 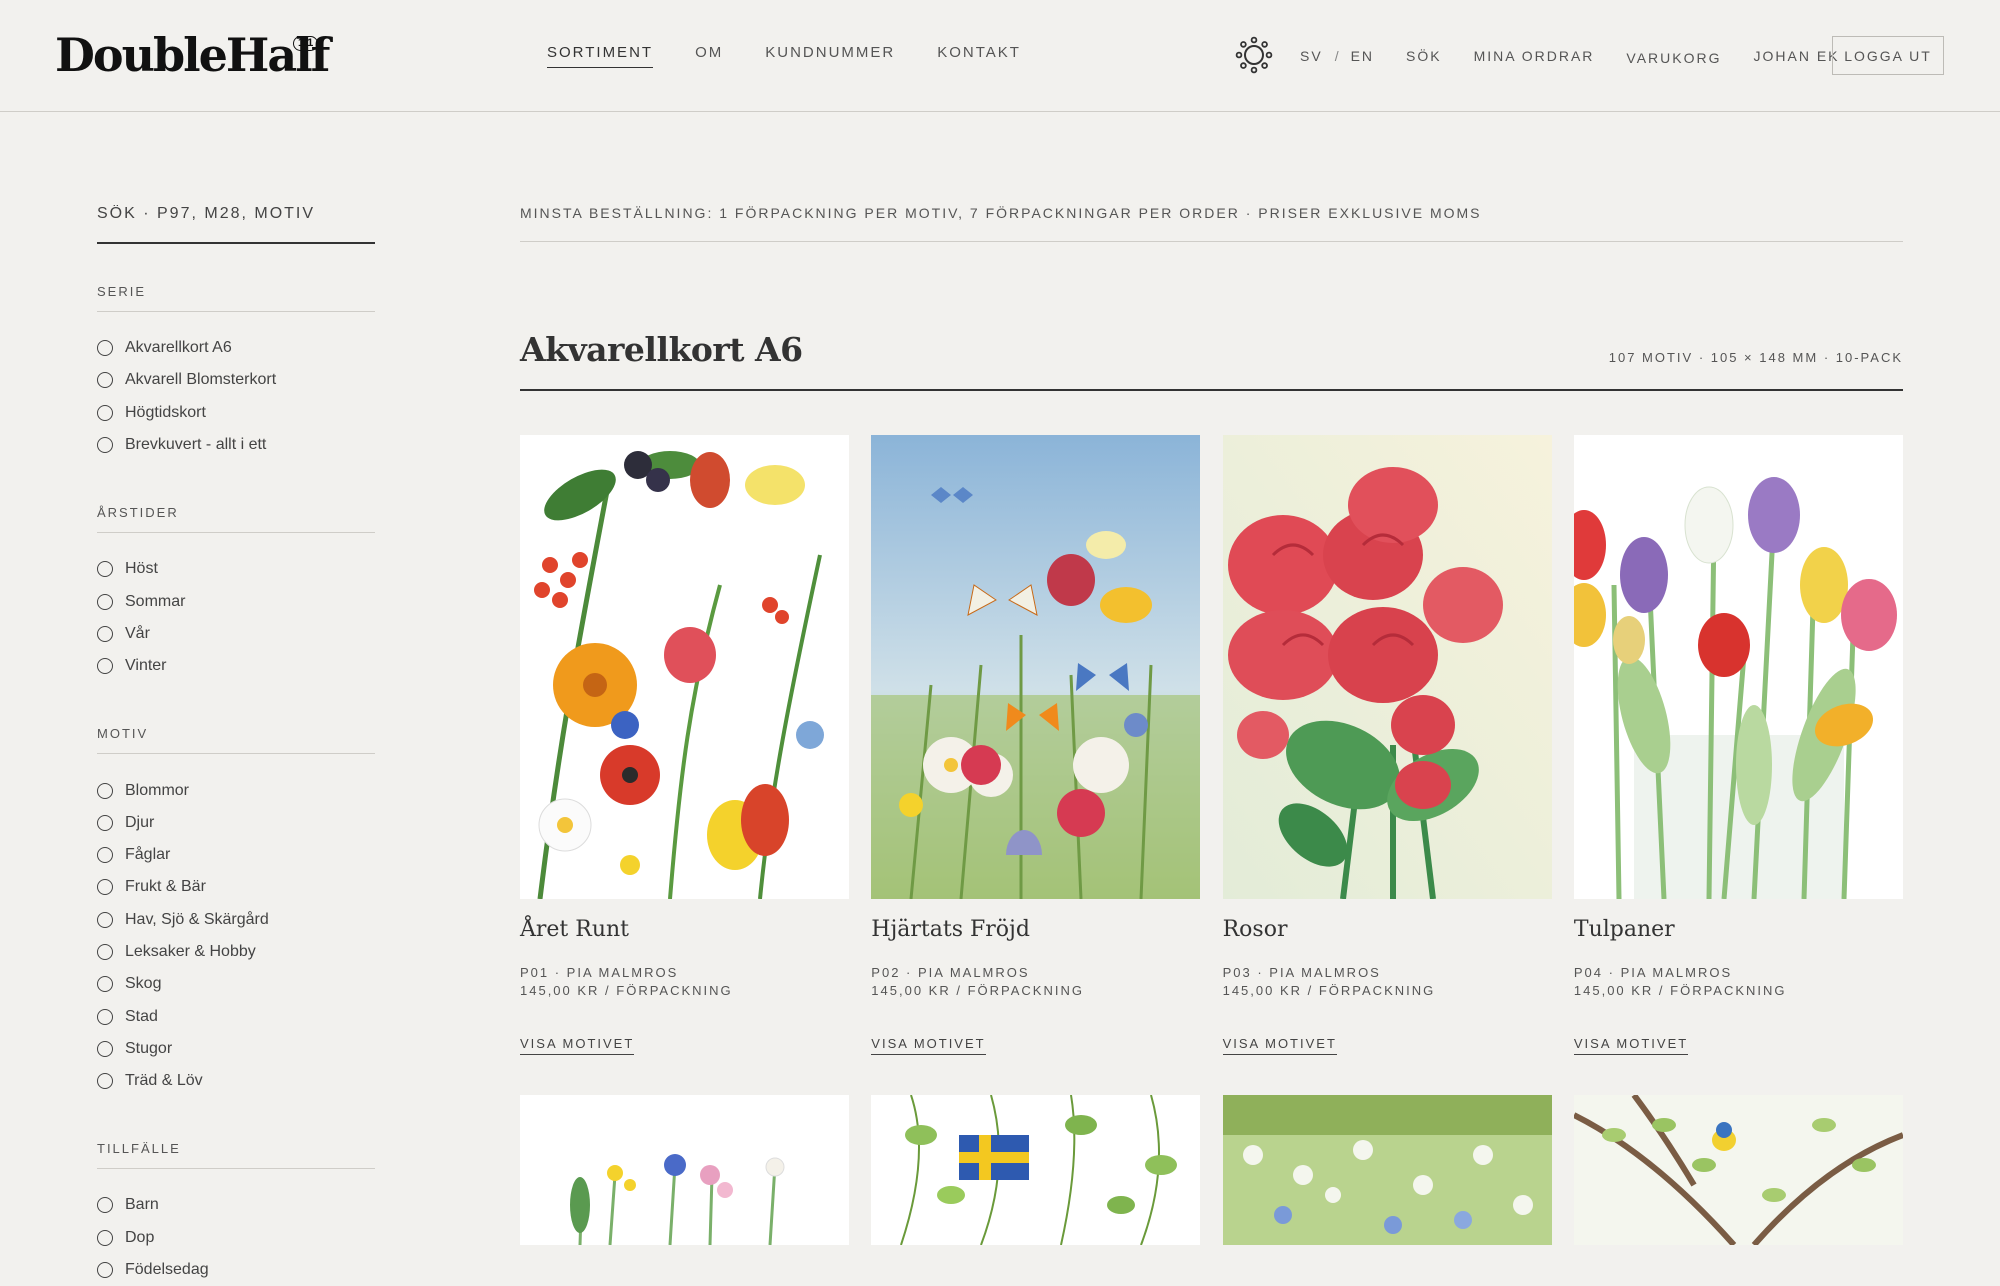 What do you see at coordinates (192, 55) in the screenshot?
I see `logo: DoubleHalf` at bounding box center [192, 55].